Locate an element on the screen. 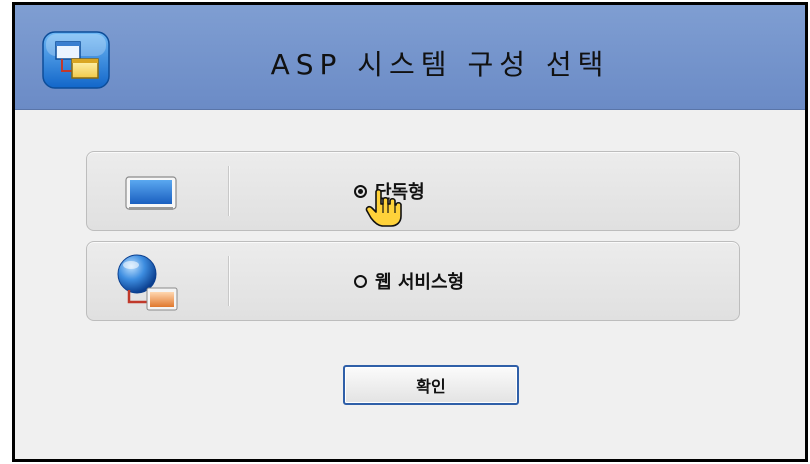 Image resolution: width=810 pixels, height=464 pixels. option-web-service-panel: 웹 서비스형 is located at coordinates (413, 281).